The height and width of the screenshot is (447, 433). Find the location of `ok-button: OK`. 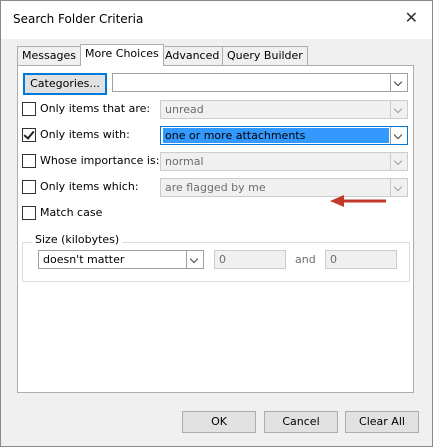

ok-button: OK is located at coordinates (219, 422).